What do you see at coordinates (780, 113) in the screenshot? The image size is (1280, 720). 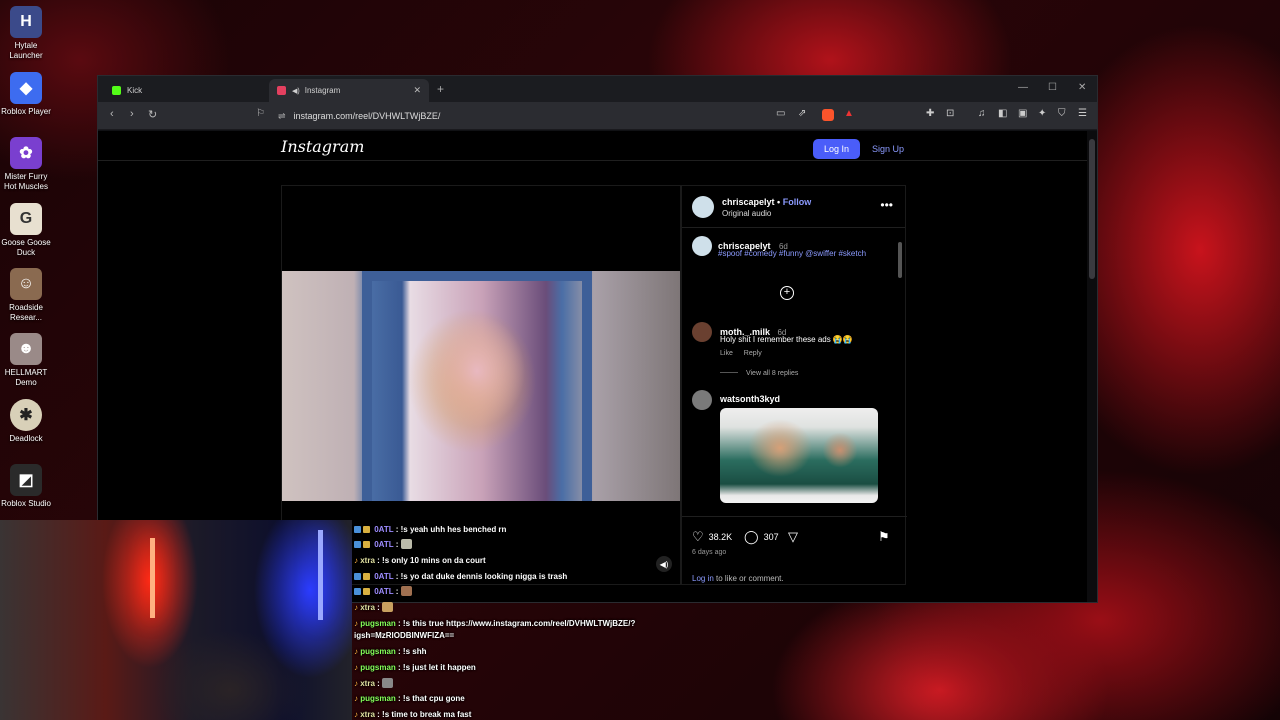 I see `cast-icon: ▭` at bounding box center [780, 113].